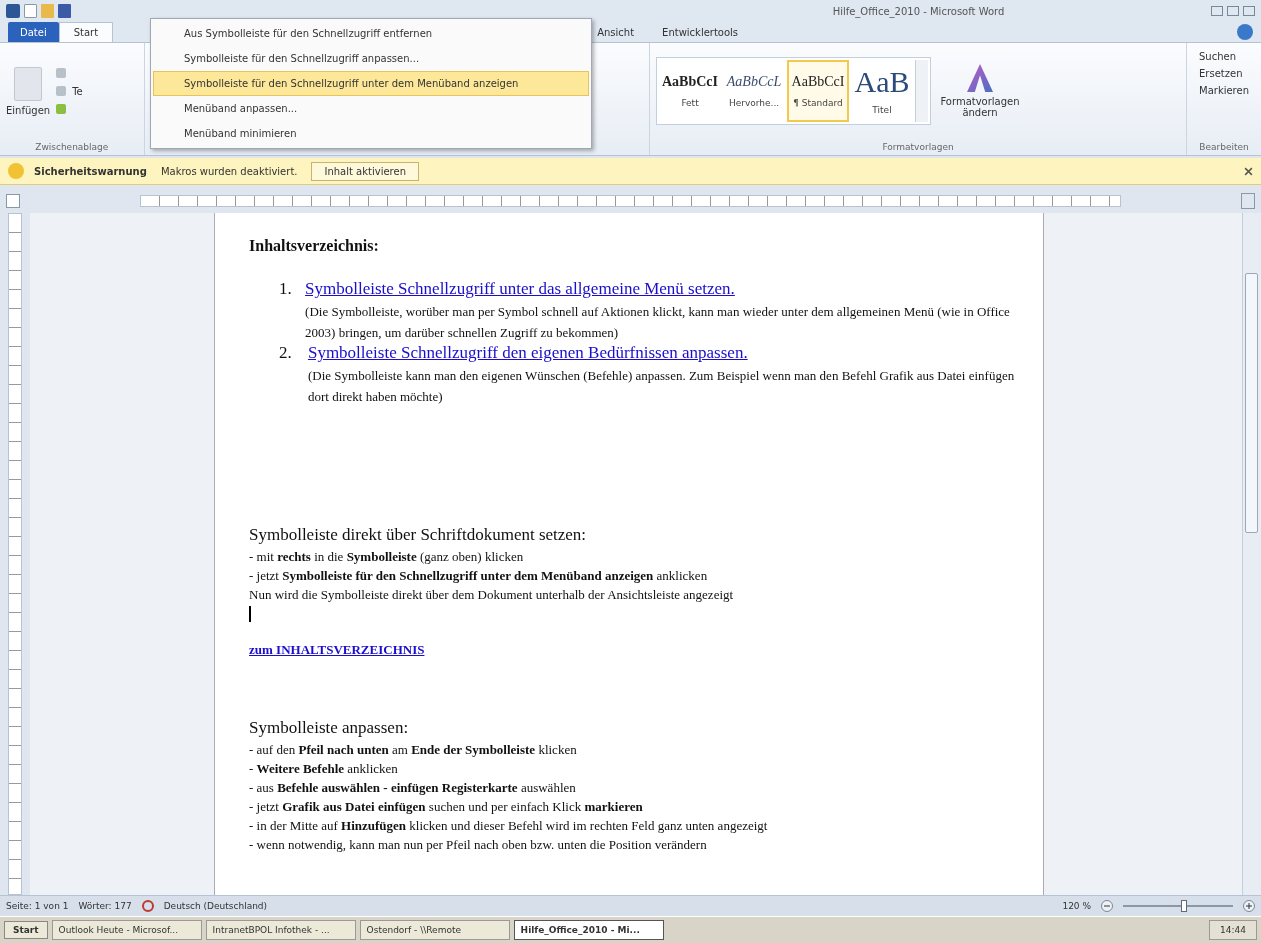  I want to click on section-heading: Symbolleiste direkt über Schriftdokument setzen:, so click(418, 535).